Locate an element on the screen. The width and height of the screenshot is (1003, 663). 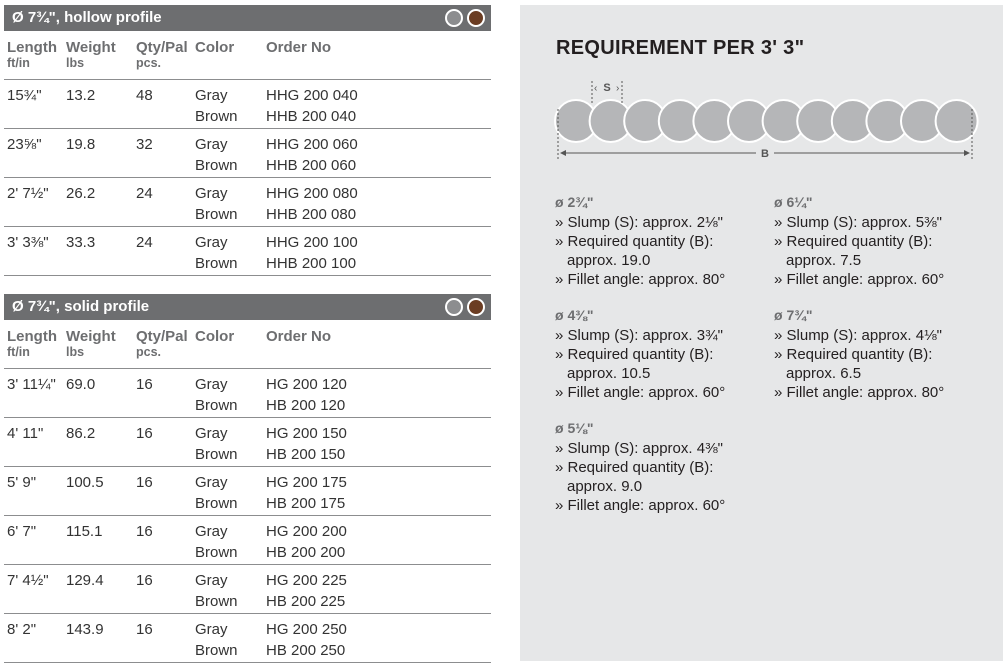
cell-weight: 100.5 is located at coordinates (85, 482).